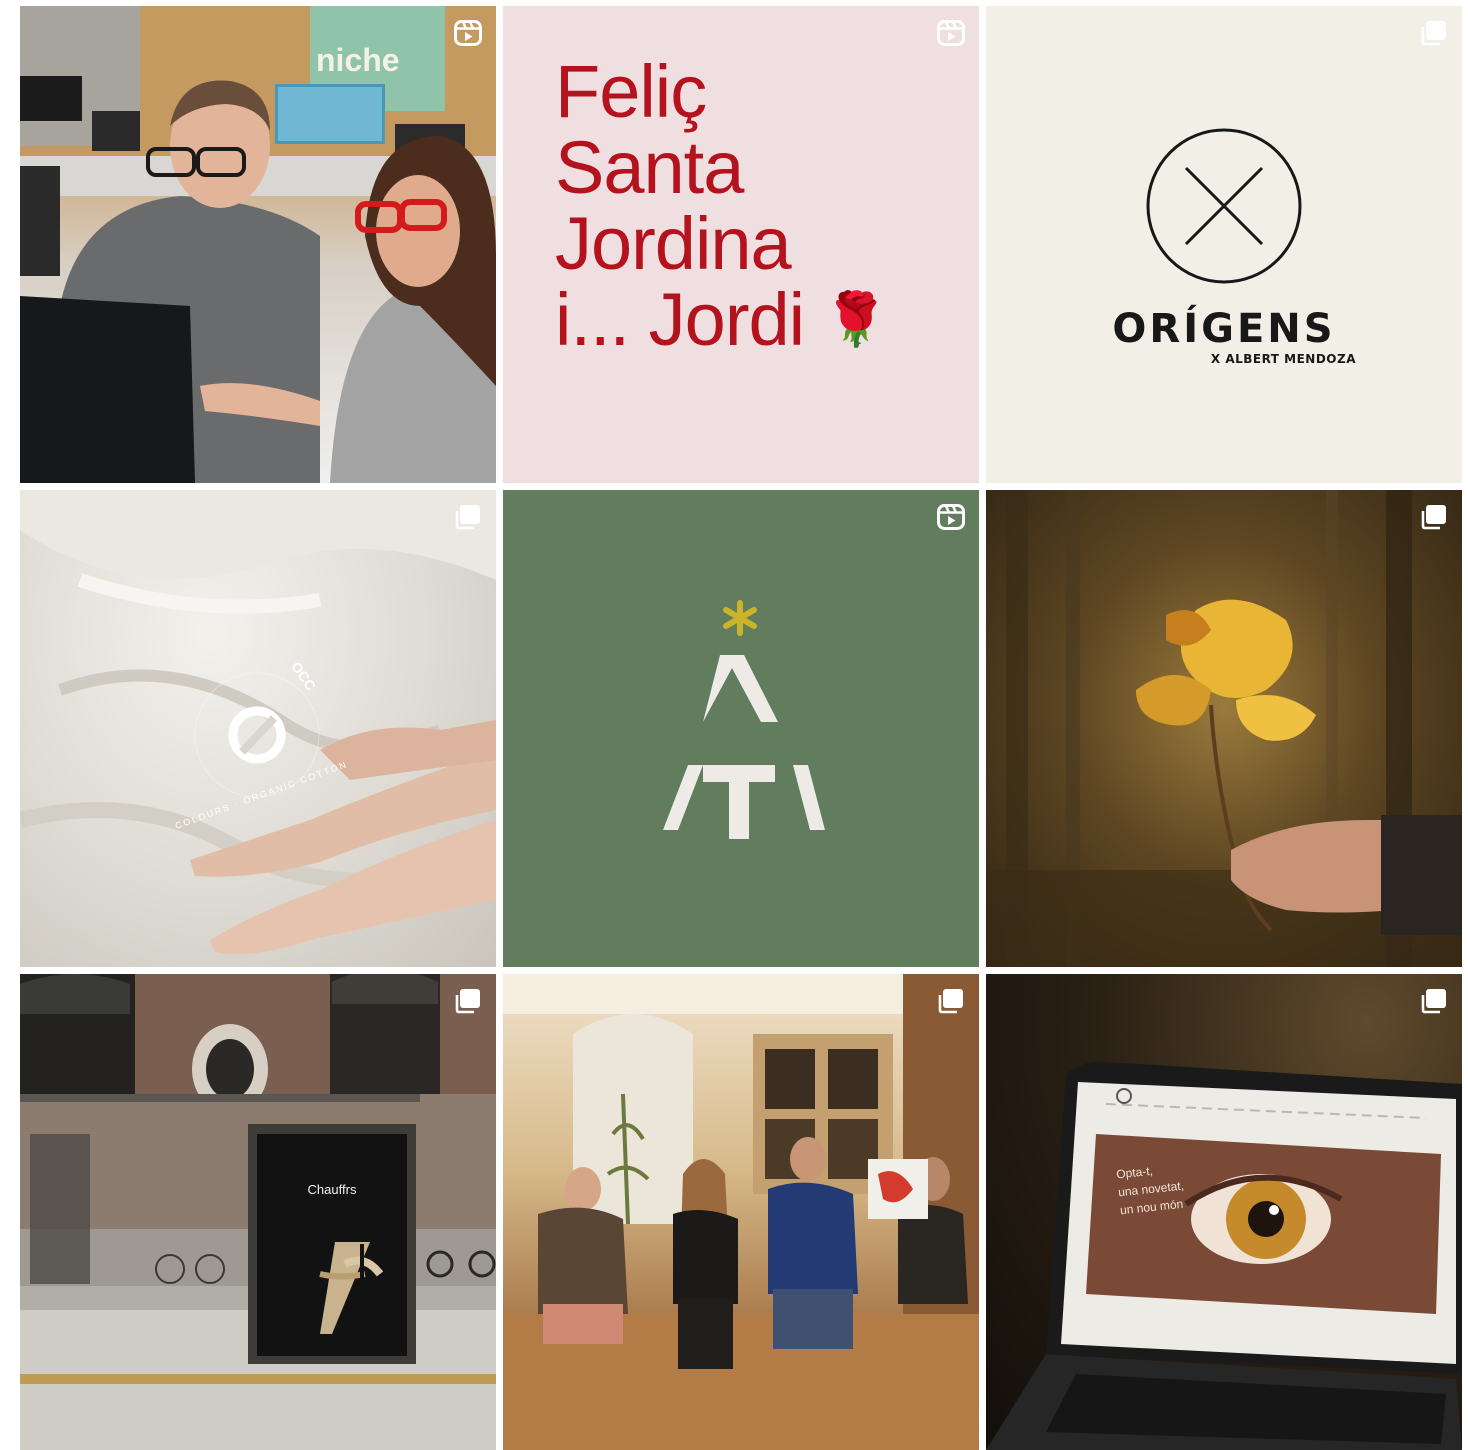  What do you see at coordinates (1150, 1189) in the screenshot?
I see `website-hero-text: Opta-t, una novetat, un nou món` at bounding box center [1150, 1189].